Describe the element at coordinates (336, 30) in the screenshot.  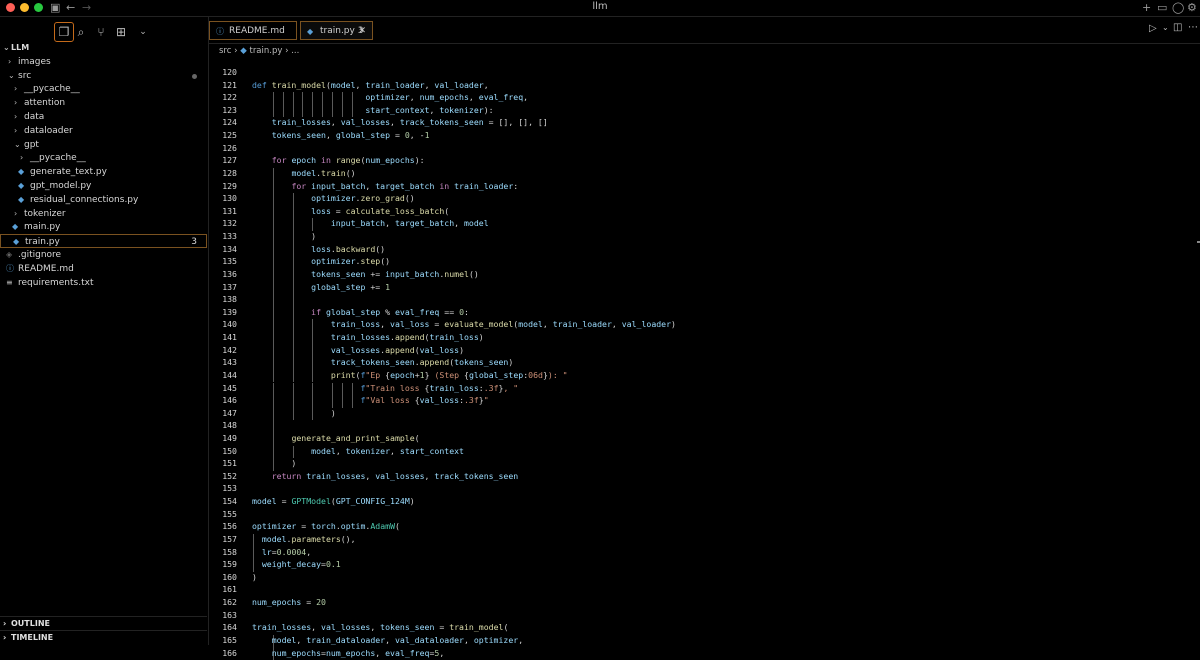
I see `tab-train-py: ◆ train.py 3 ✕` at that location.